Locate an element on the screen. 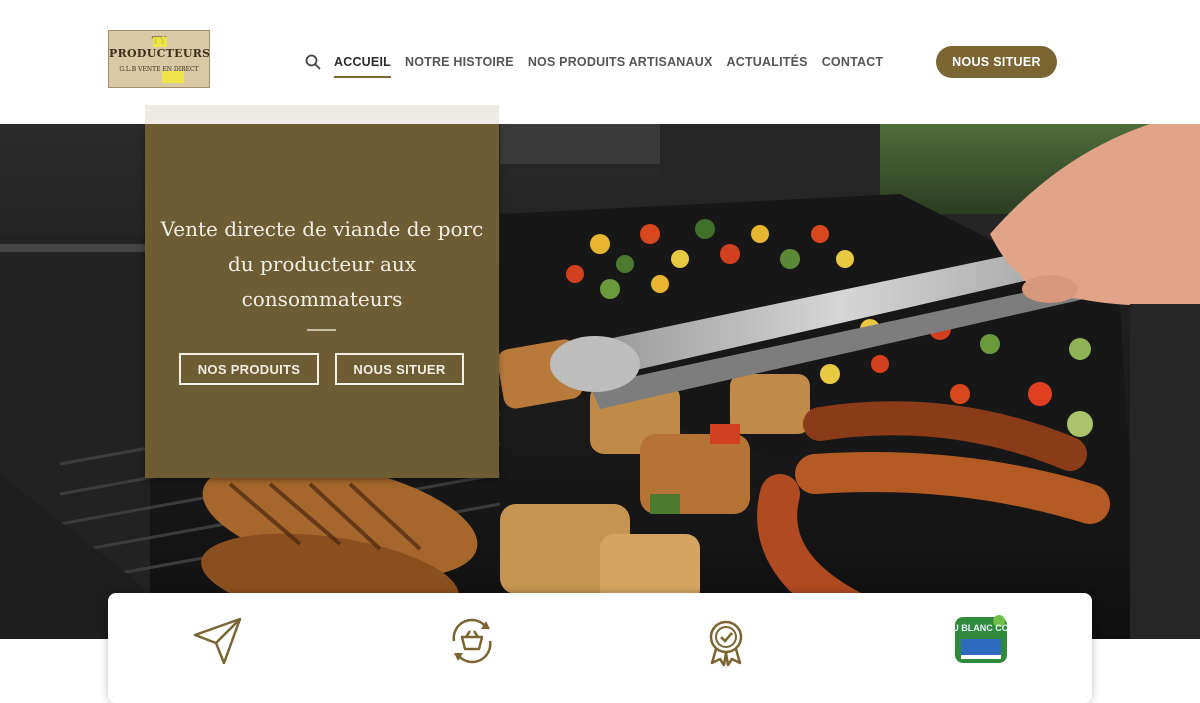 The image size is (1200, 703). features-bar: BLEU BLANC COEUR is located at coordinates (600, 648).